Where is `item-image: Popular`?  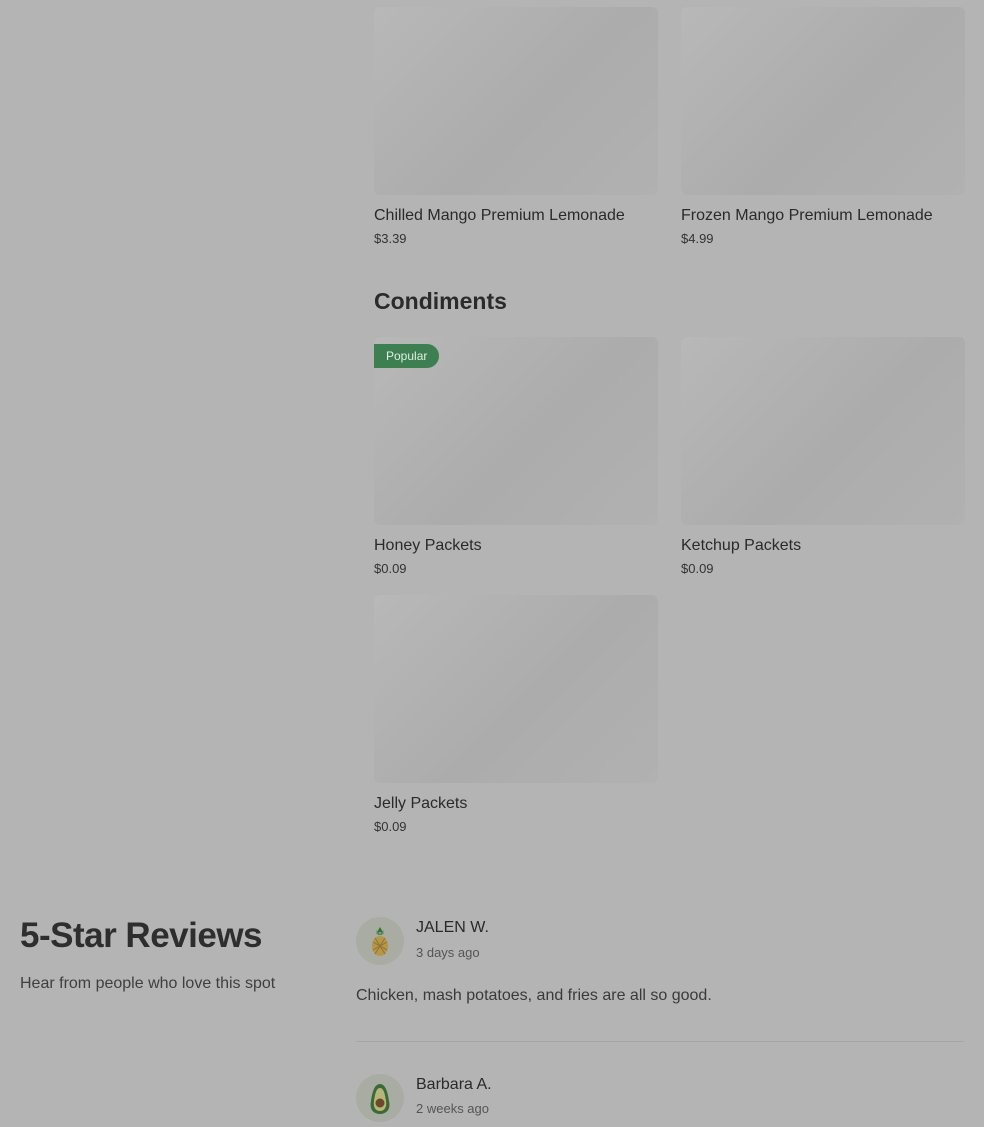 item-image: Popular is located at coordinates (516, 431).